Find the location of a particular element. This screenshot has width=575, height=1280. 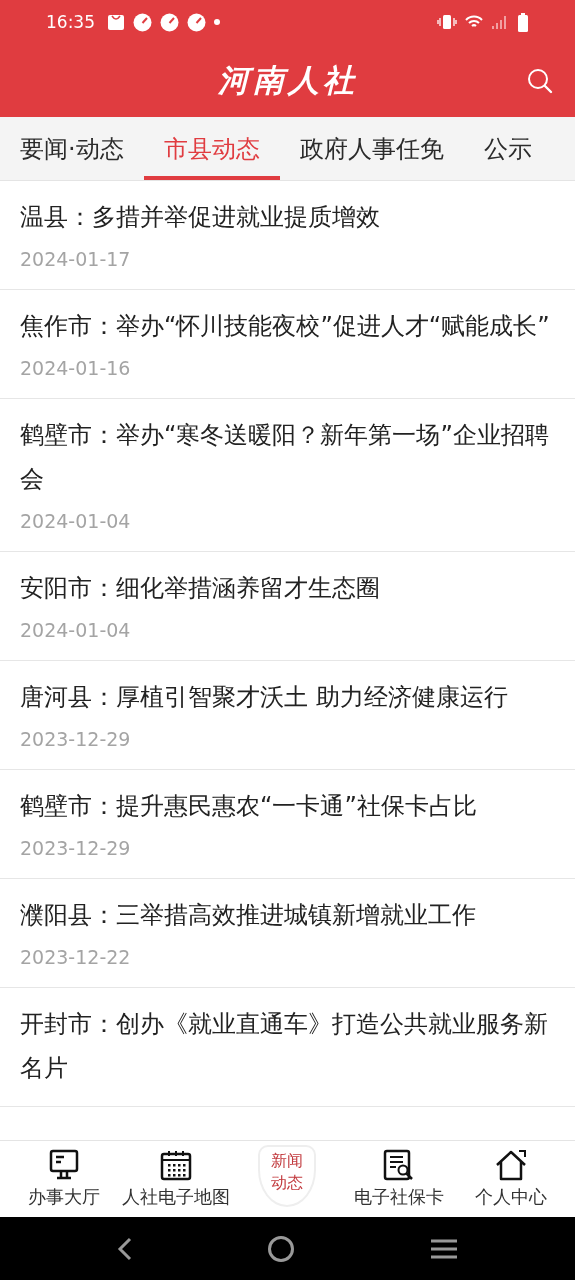

menu-icon is located at coordinates (443, 1248).